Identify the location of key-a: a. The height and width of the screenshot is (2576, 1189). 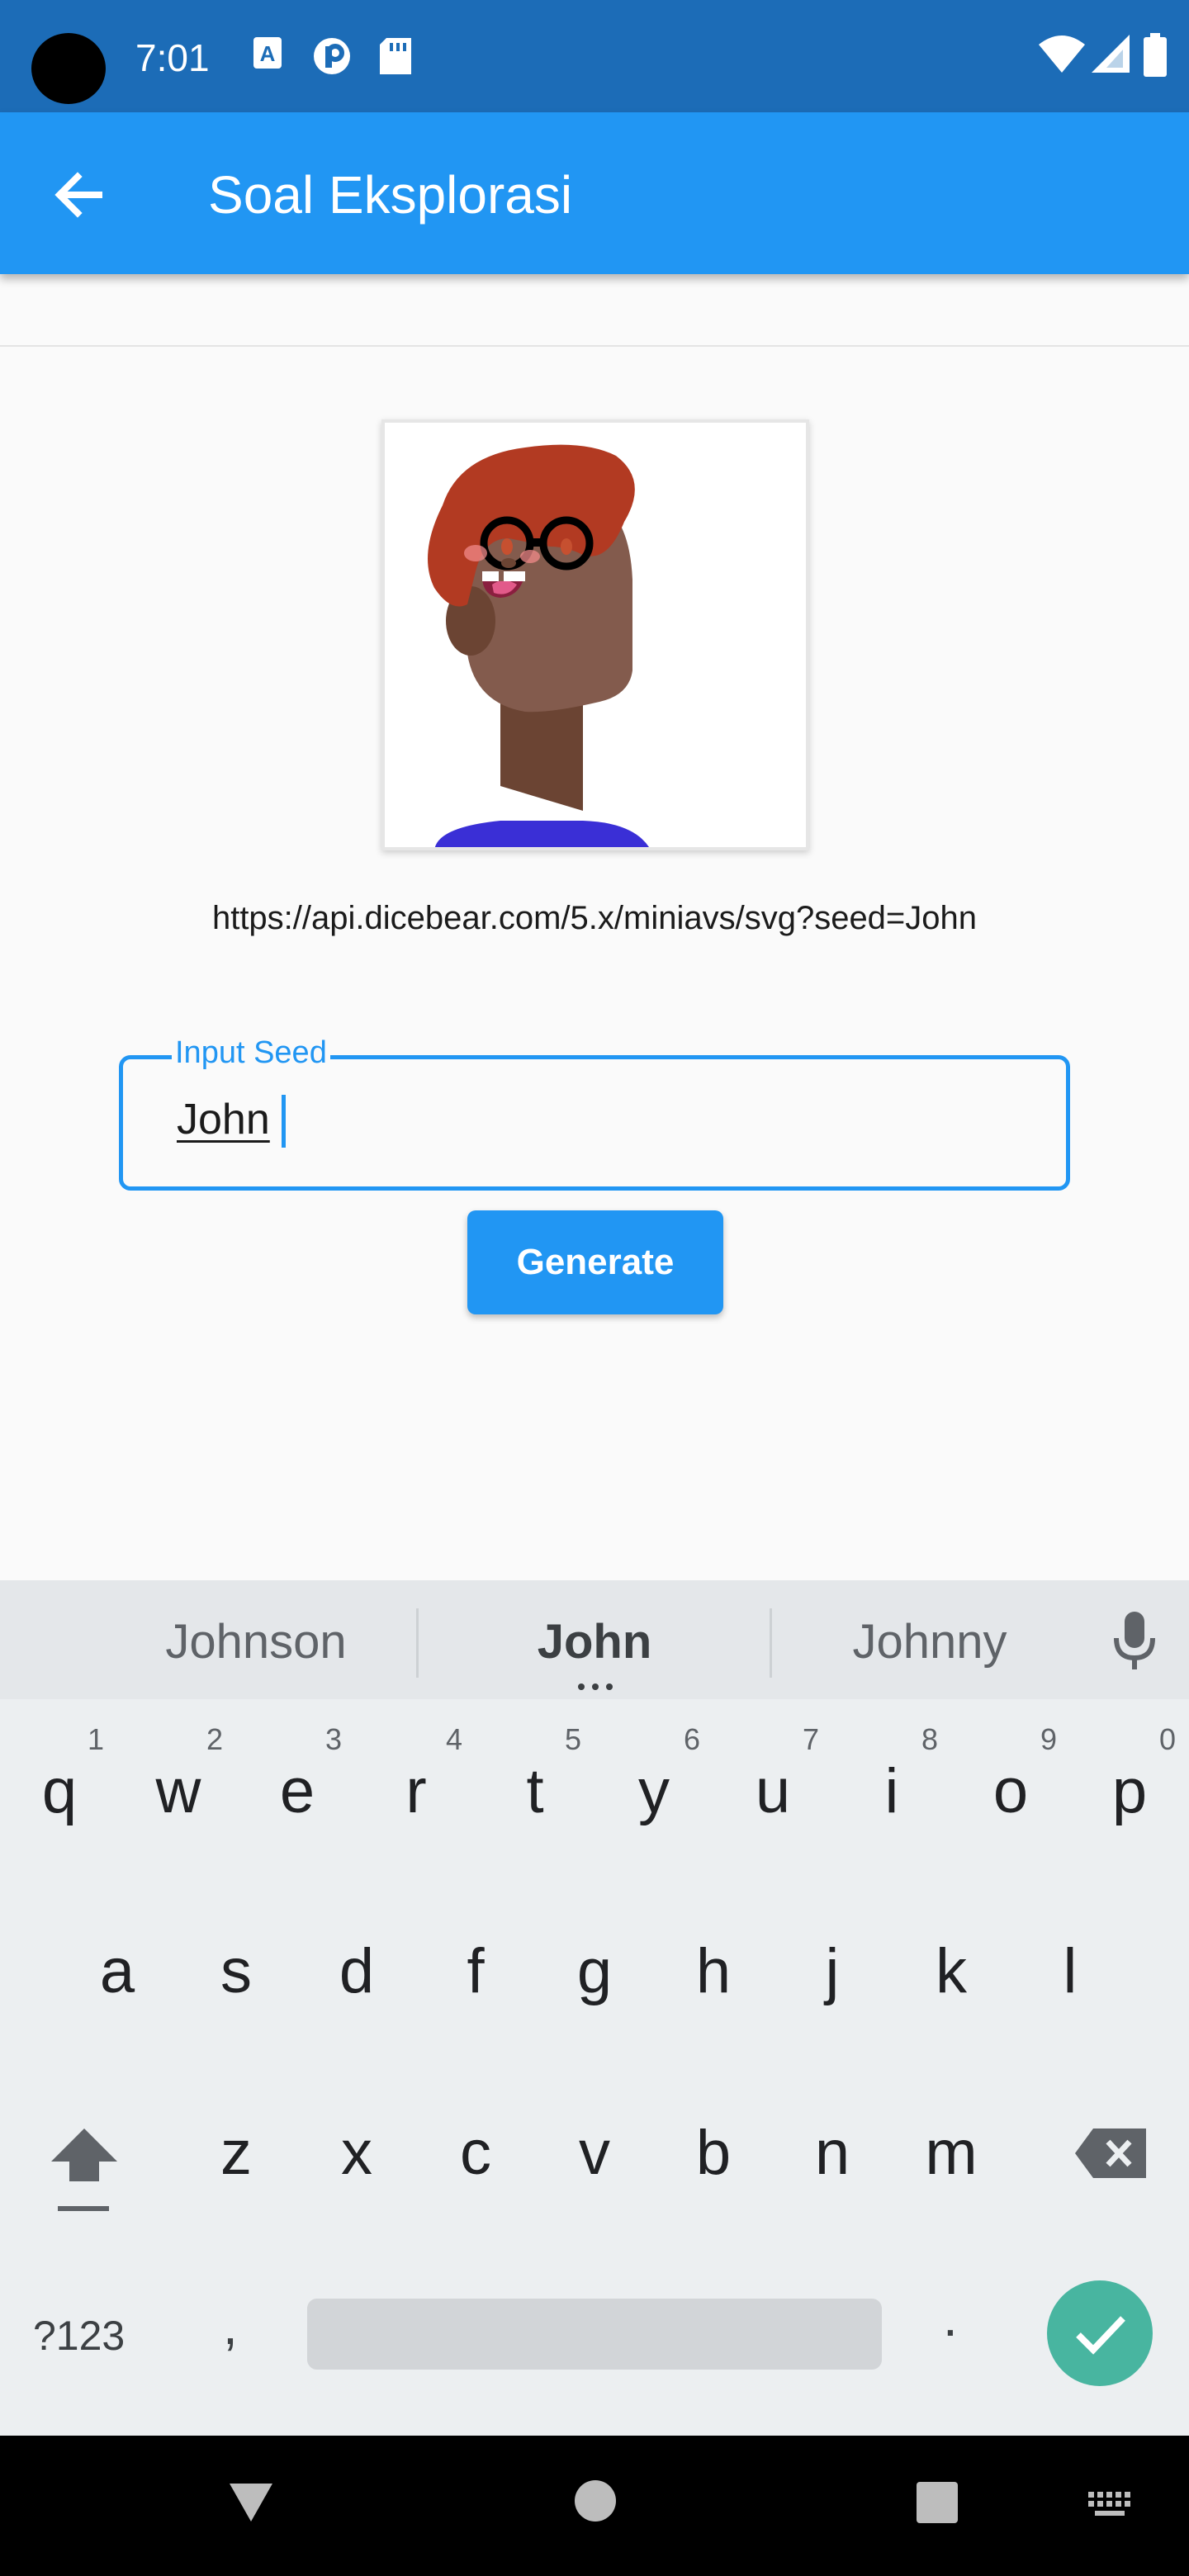
(117, 1972).